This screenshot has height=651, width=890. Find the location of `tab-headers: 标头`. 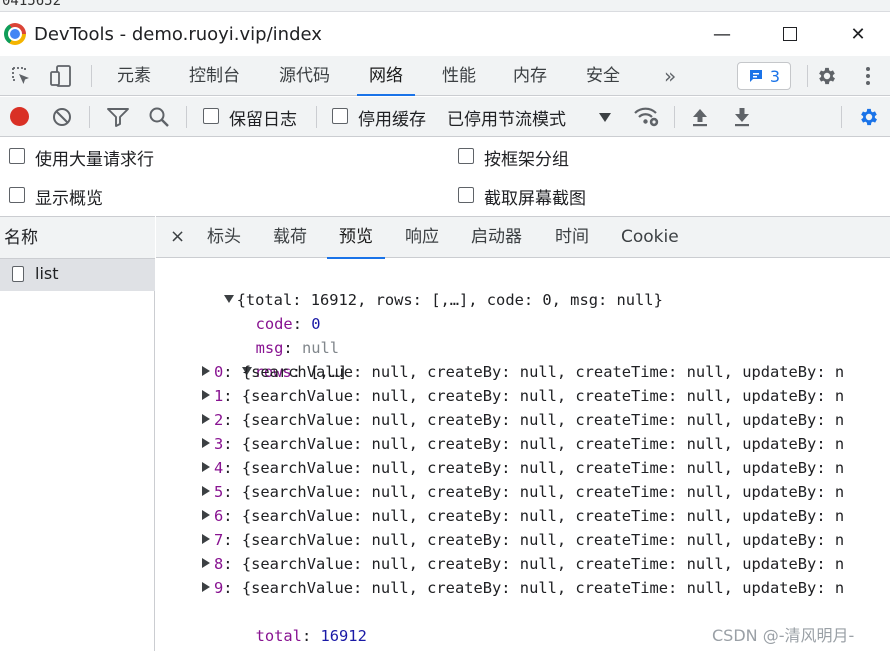

tab-headers: 标头 is located at coordinates (224, 237).